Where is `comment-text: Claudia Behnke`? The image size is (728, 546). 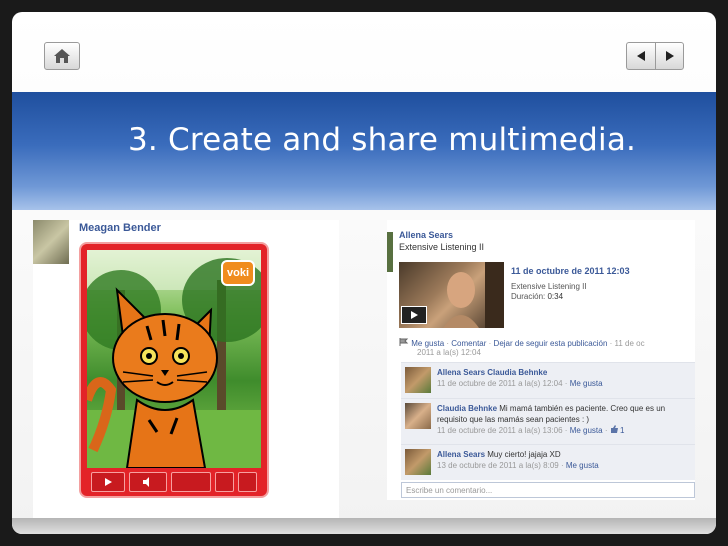 comment-text: Claudia Behnke is located at coordinates (517, 372).